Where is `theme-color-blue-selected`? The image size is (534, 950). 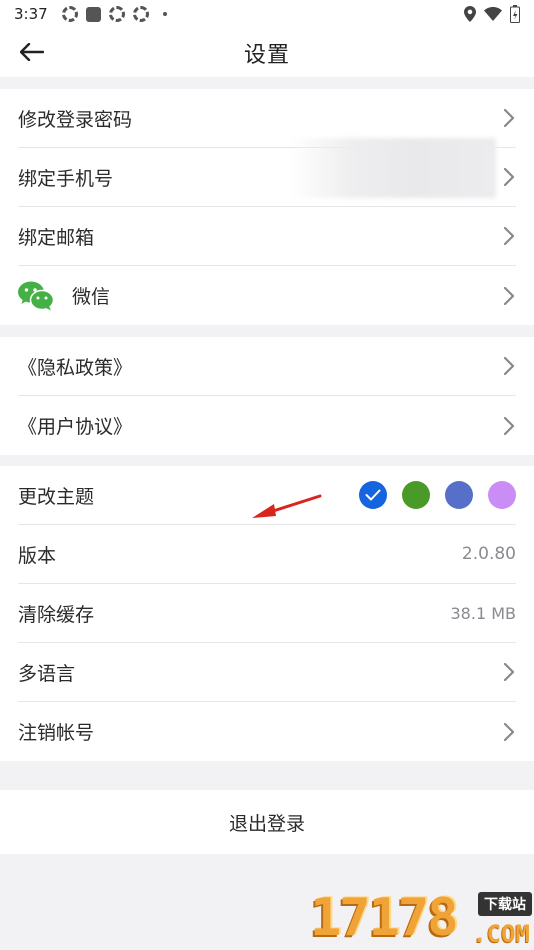 theme-color-blue-selected is located at coordinates (373, 495).